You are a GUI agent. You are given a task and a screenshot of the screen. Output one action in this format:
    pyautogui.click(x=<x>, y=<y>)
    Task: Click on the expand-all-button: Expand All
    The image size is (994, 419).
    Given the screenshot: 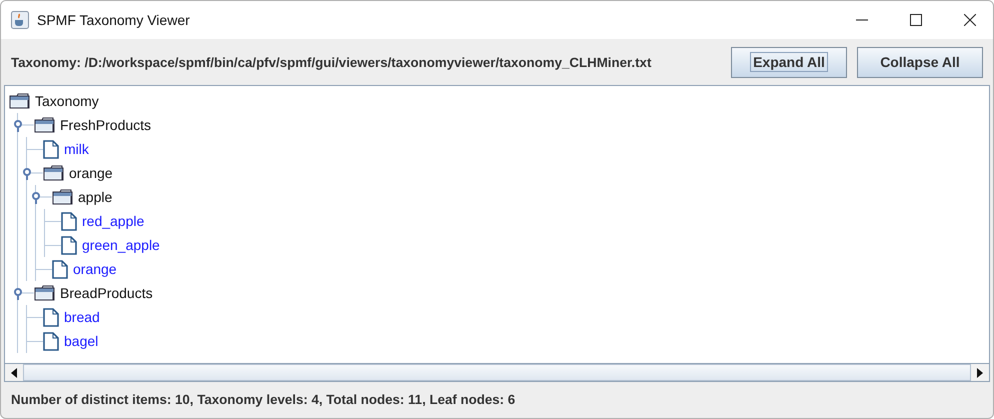 What is the action you would take?
    pyautogui.click(x=789, y=62)
    